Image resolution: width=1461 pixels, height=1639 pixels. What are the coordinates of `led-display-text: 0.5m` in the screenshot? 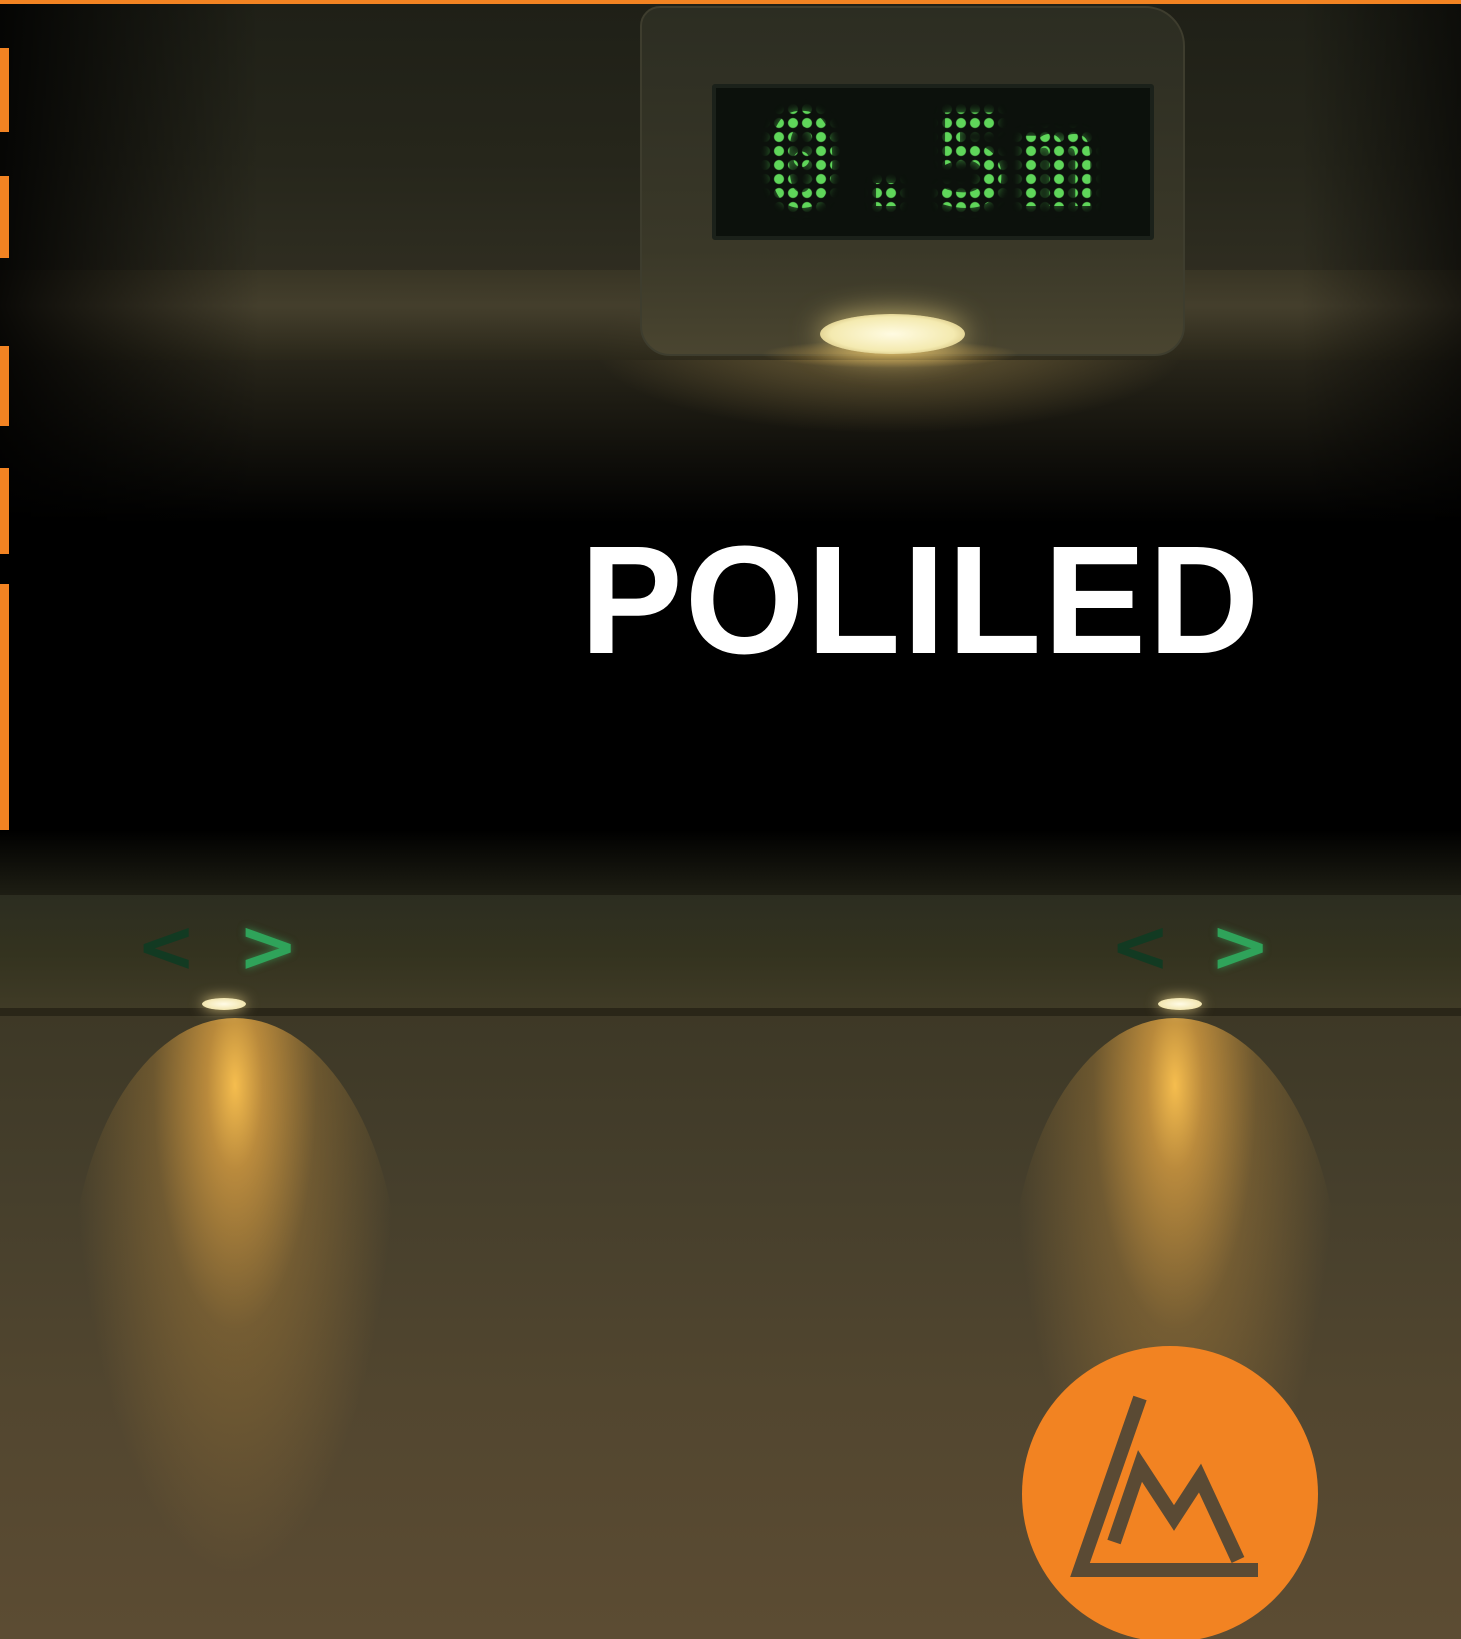 It's located at (933, 162).